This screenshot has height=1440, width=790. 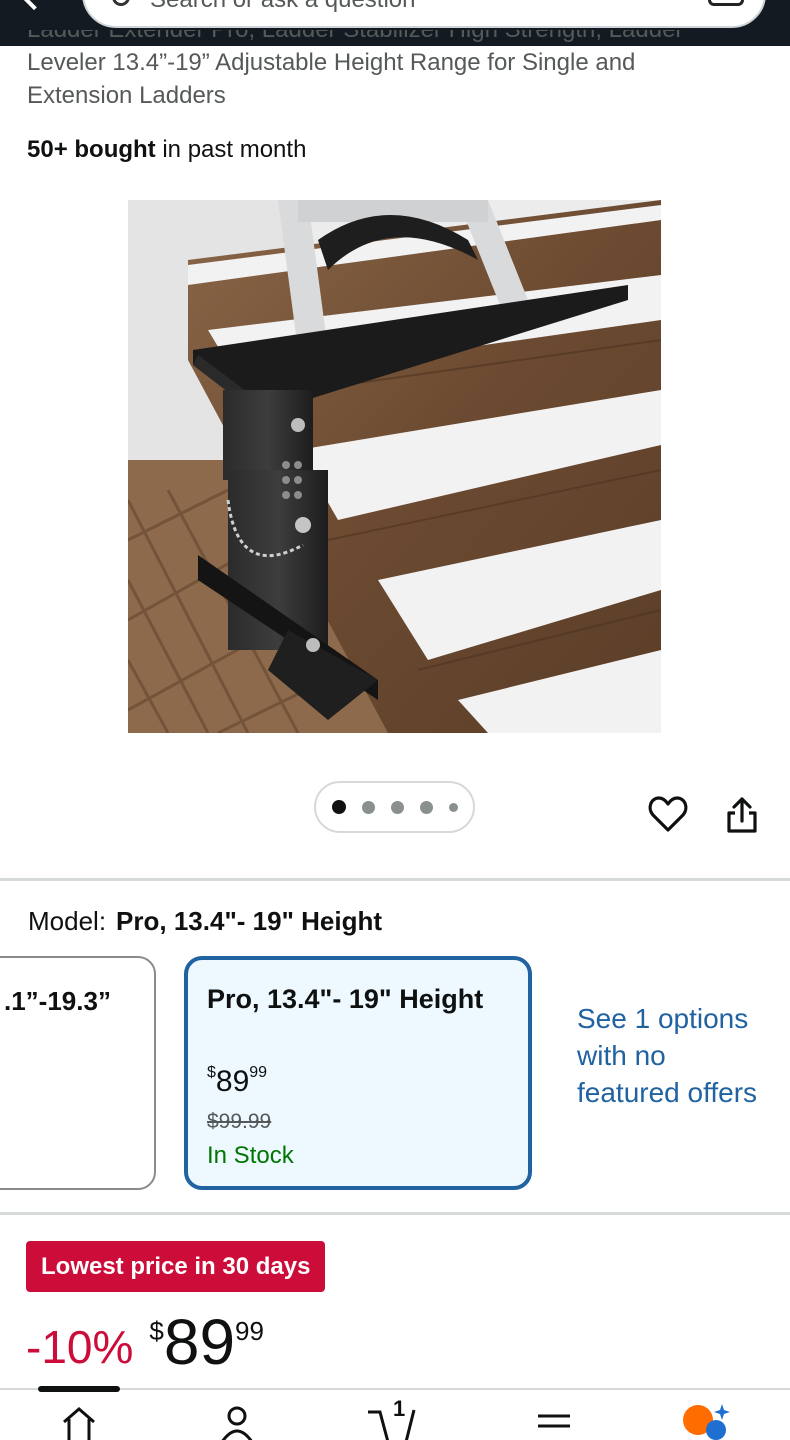 What do you see at coordinates (232, 1081) in the screenshot?
I see `option-price-whole: 89` at bounding box center [232, 1081].